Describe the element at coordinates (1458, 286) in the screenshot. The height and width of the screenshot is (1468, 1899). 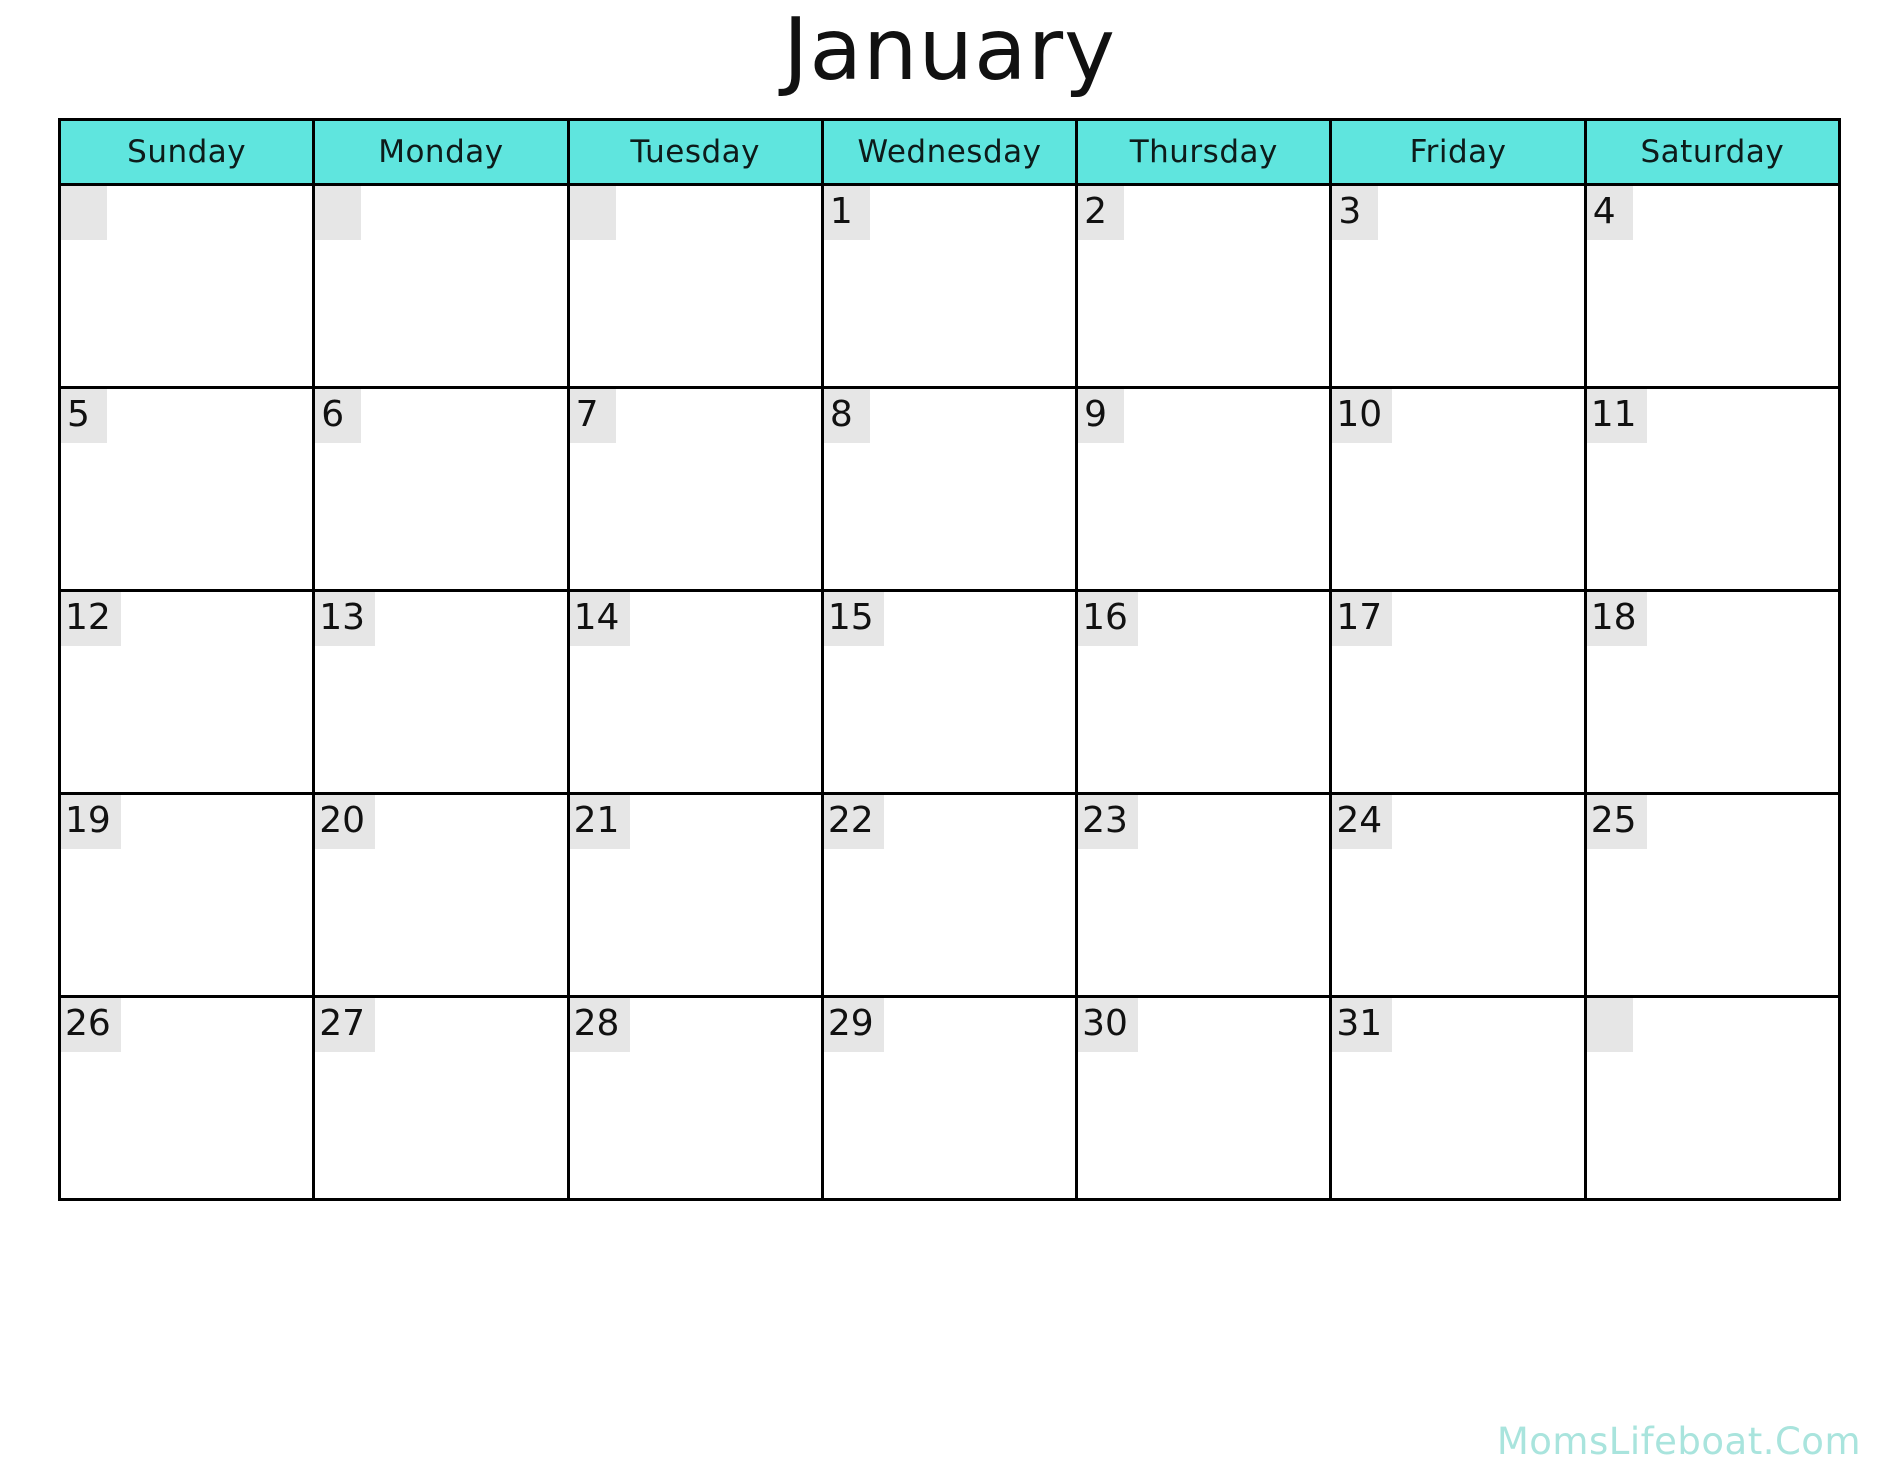
I see `day-cell: 3` at that location.